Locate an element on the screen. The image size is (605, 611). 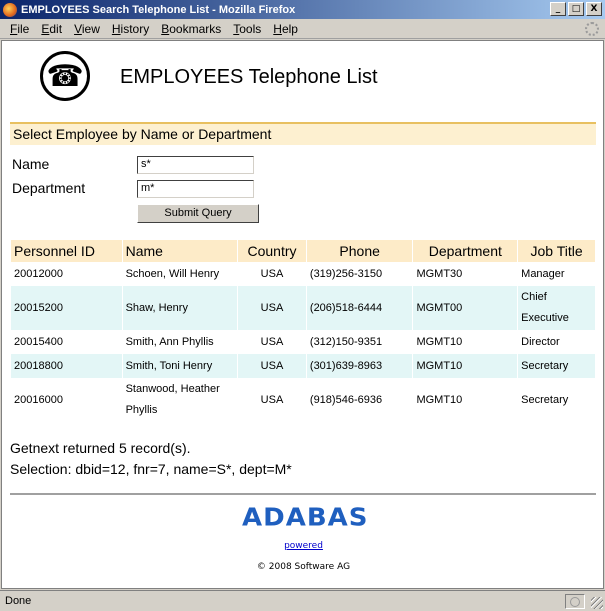
status-text: Done is located at coordinates (18, 601).